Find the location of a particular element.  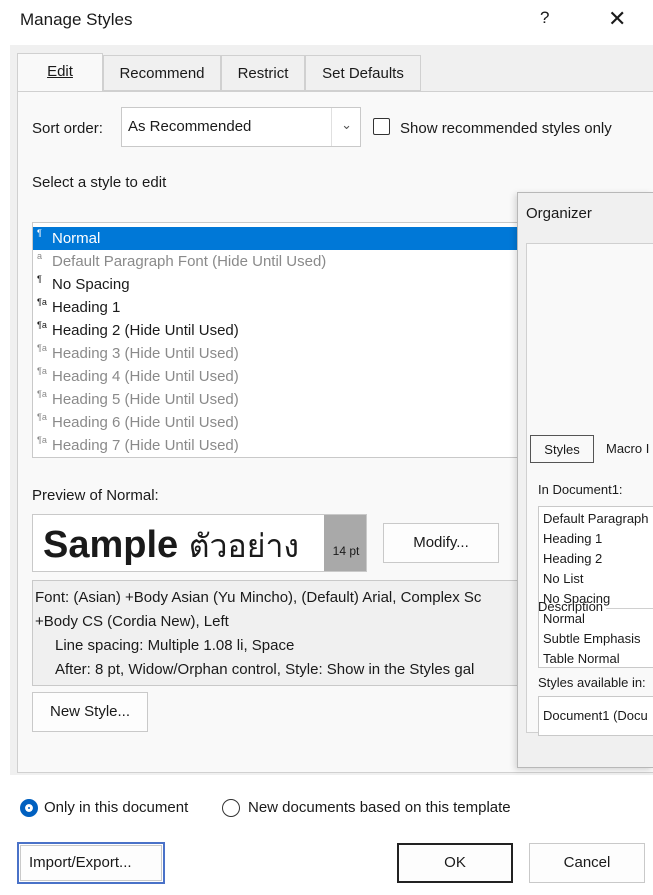

list-item: No List is located at coordinates (563, 578).